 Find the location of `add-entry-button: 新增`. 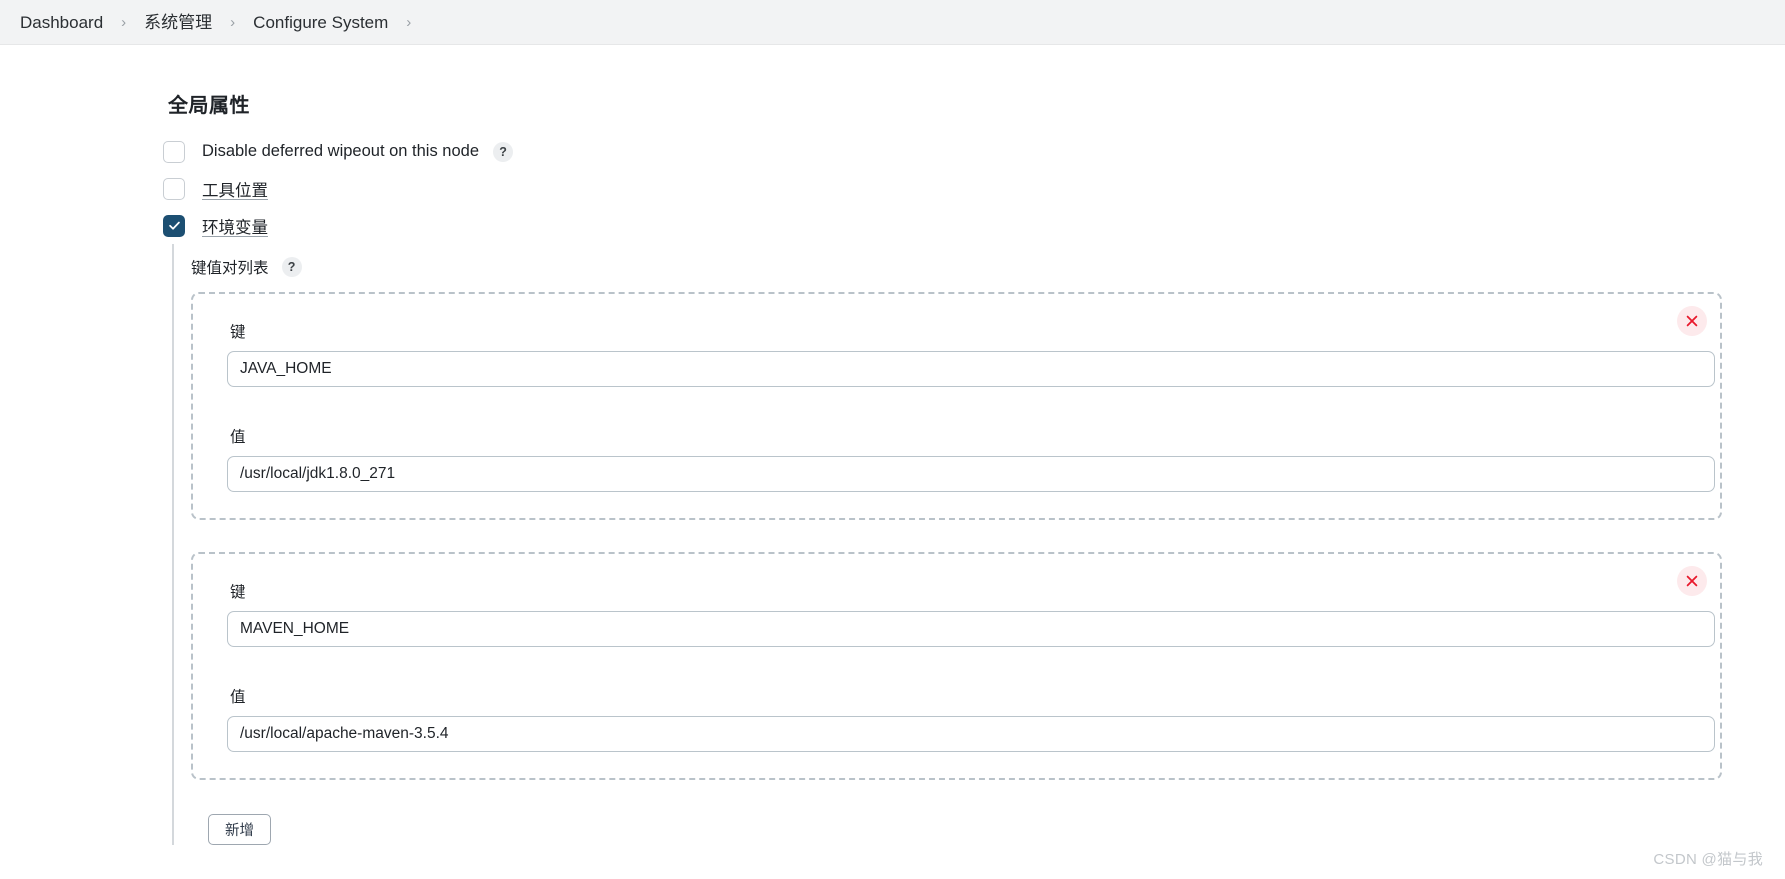

add-entry-button: 新增 is located at coordinates (239, 829).